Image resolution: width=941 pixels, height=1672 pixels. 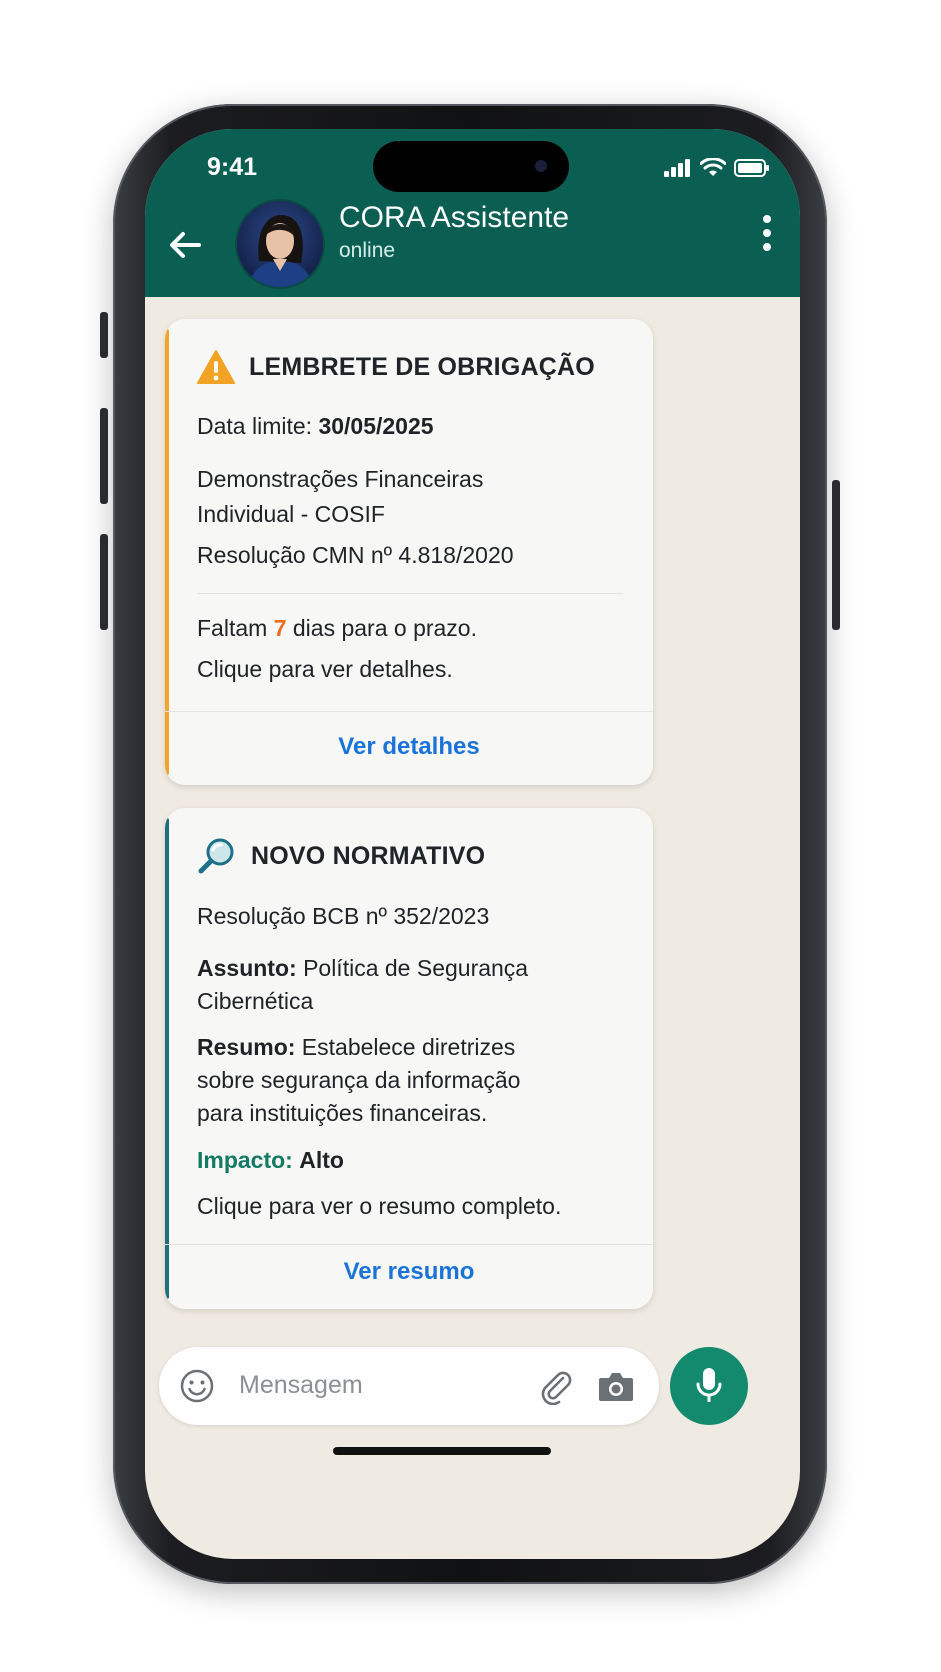 I want to click on remaining-line: Faltam 7 dias para o prazo., so click(x=407, y=628).